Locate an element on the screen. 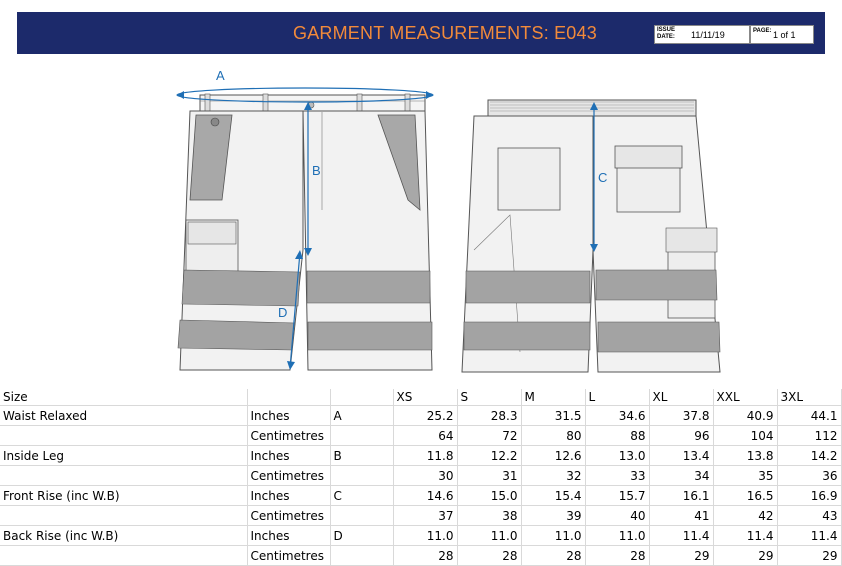 The image size is (842, 566). measurement-value: 31.5 is located at coordinates (553, 415).